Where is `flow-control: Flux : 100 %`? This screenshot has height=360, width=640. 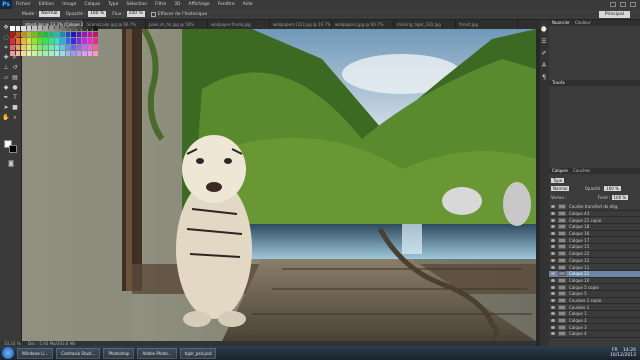 flow-control: Flux : 100 % is located at coordinates (128, 14).